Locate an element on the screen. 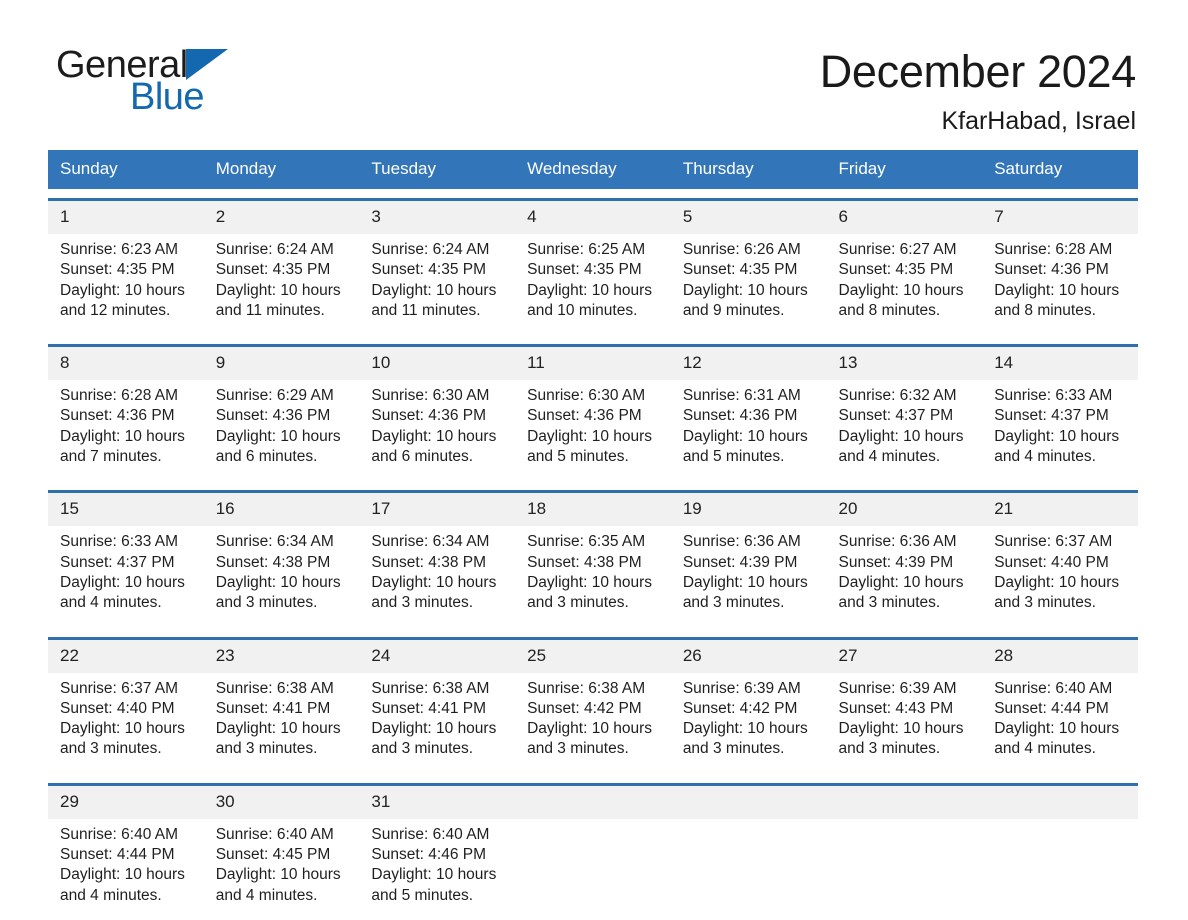 This screenshot has width=1188, height=920. day-number: 28 is located at coordinates (1060, 655).